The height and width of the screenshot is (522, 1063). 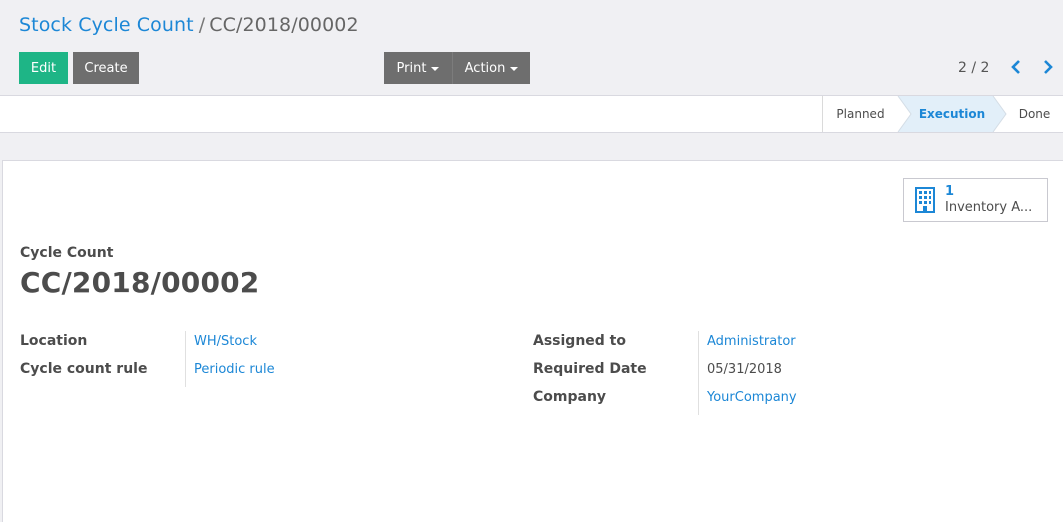 I want to click on stage-done-label: Done, so click(x=1034, y=114).